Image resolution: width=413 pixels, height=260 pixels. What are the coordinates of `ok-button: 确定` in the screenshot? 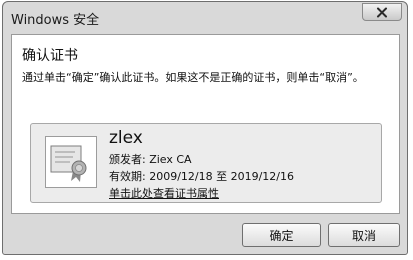 It's located at (281, 235).